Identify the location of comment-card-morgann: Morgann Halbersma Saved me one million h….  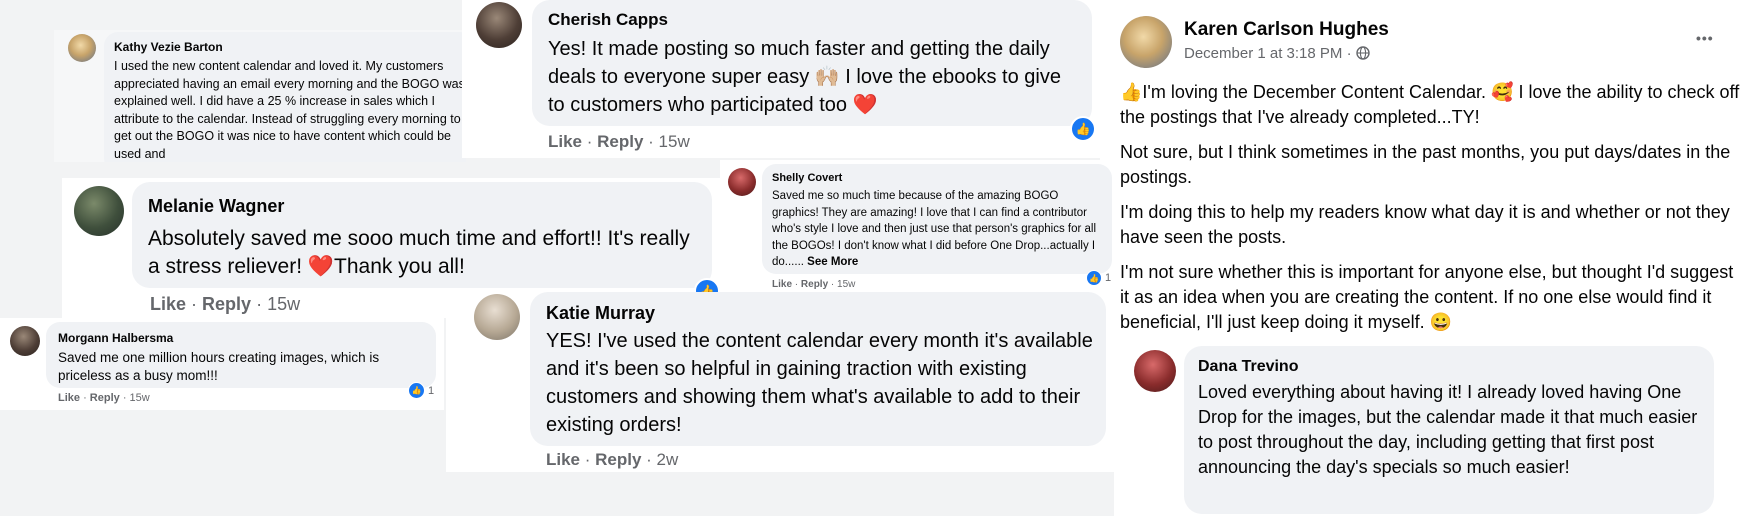
(222, 364).